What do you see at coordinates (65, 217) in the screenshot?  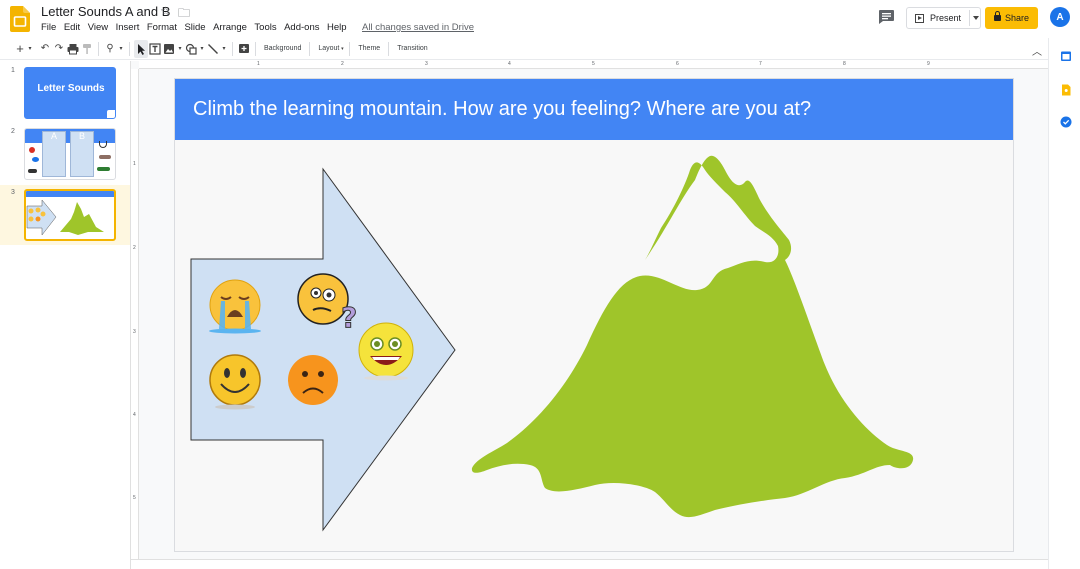 I see `thumbnail-content` at bounding box center [65, 217].